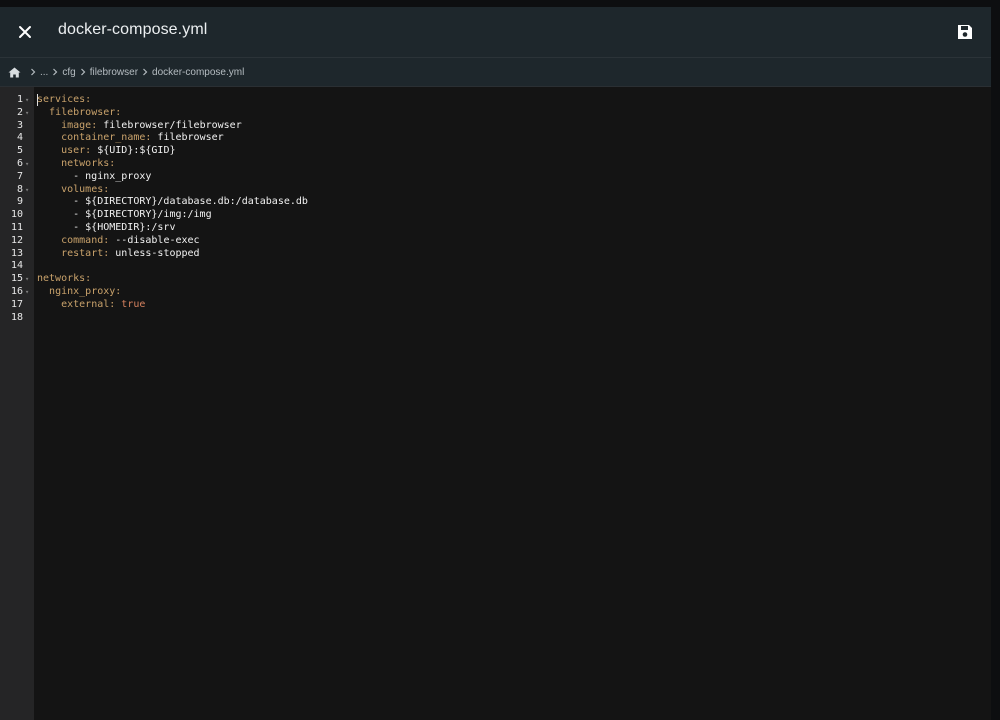 The width and height of the screenshot is (1000, 720). I want to click on header-bar: docker-compose.yml, so click(495, 32).